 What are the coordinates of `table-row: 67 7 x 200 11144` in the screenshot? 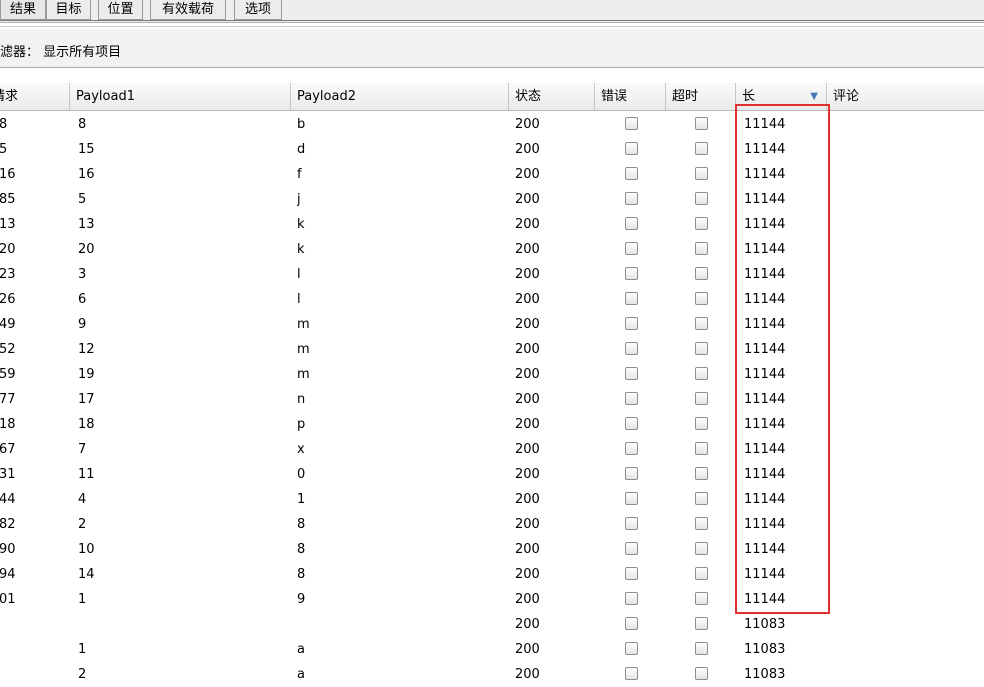 It's located at (492, 449).